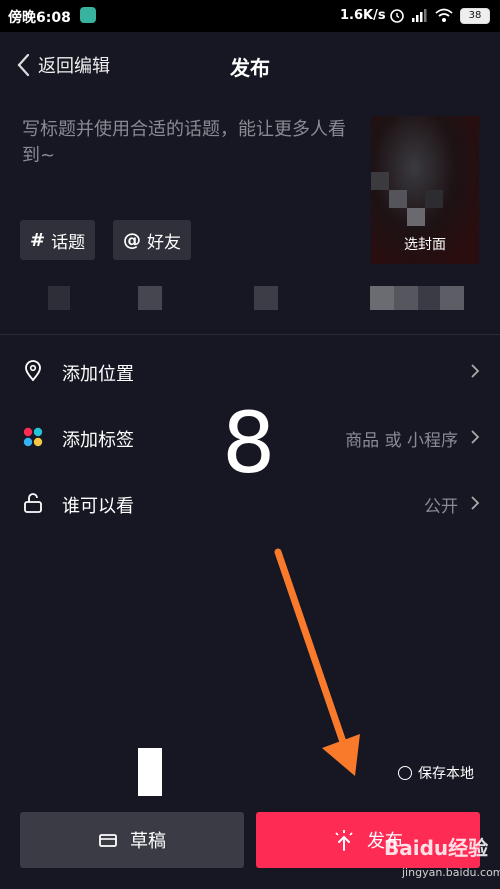 The image size is (500, 889). Describe the element at coordinates (344, 840) in the screenshot. I see `upload-sparkle-icon` at that location.